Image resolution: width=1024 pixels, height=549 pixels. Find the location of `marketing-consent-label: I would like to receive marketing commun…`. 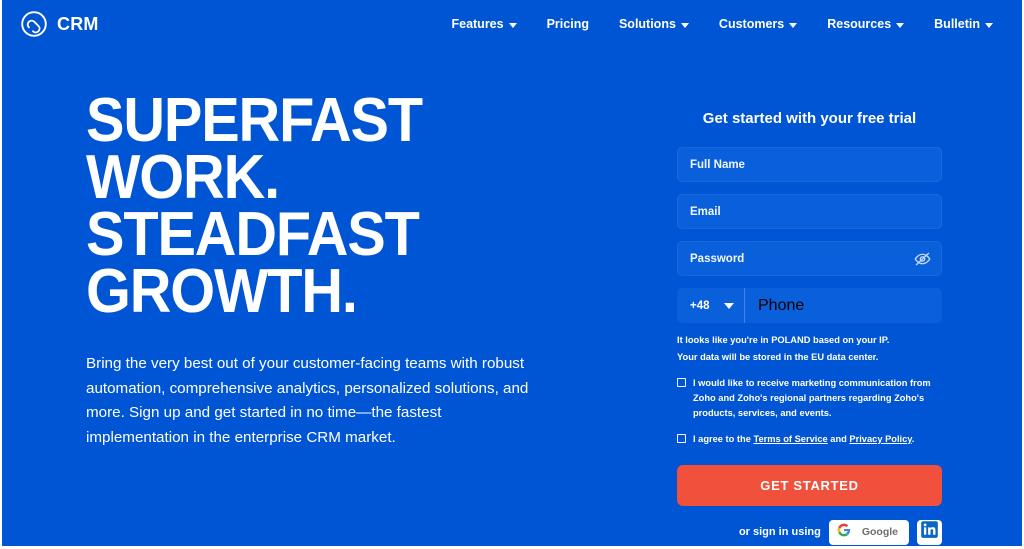

marketing-consent-label: I would like to receive marketing commun… is located at coordinates (812, 398).